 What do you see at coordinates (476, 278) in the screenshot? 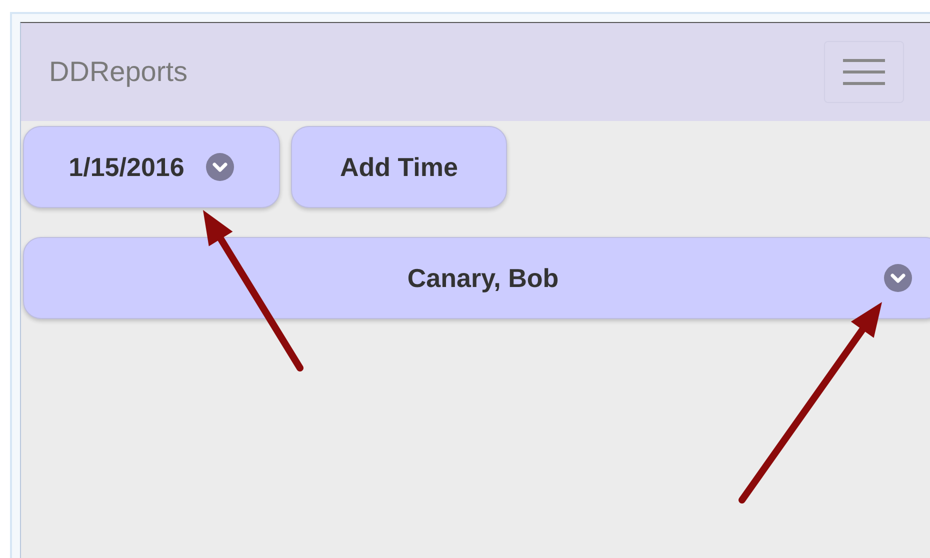
I see `employee-select: Canary, Bob` at bounding box center [476, 278].